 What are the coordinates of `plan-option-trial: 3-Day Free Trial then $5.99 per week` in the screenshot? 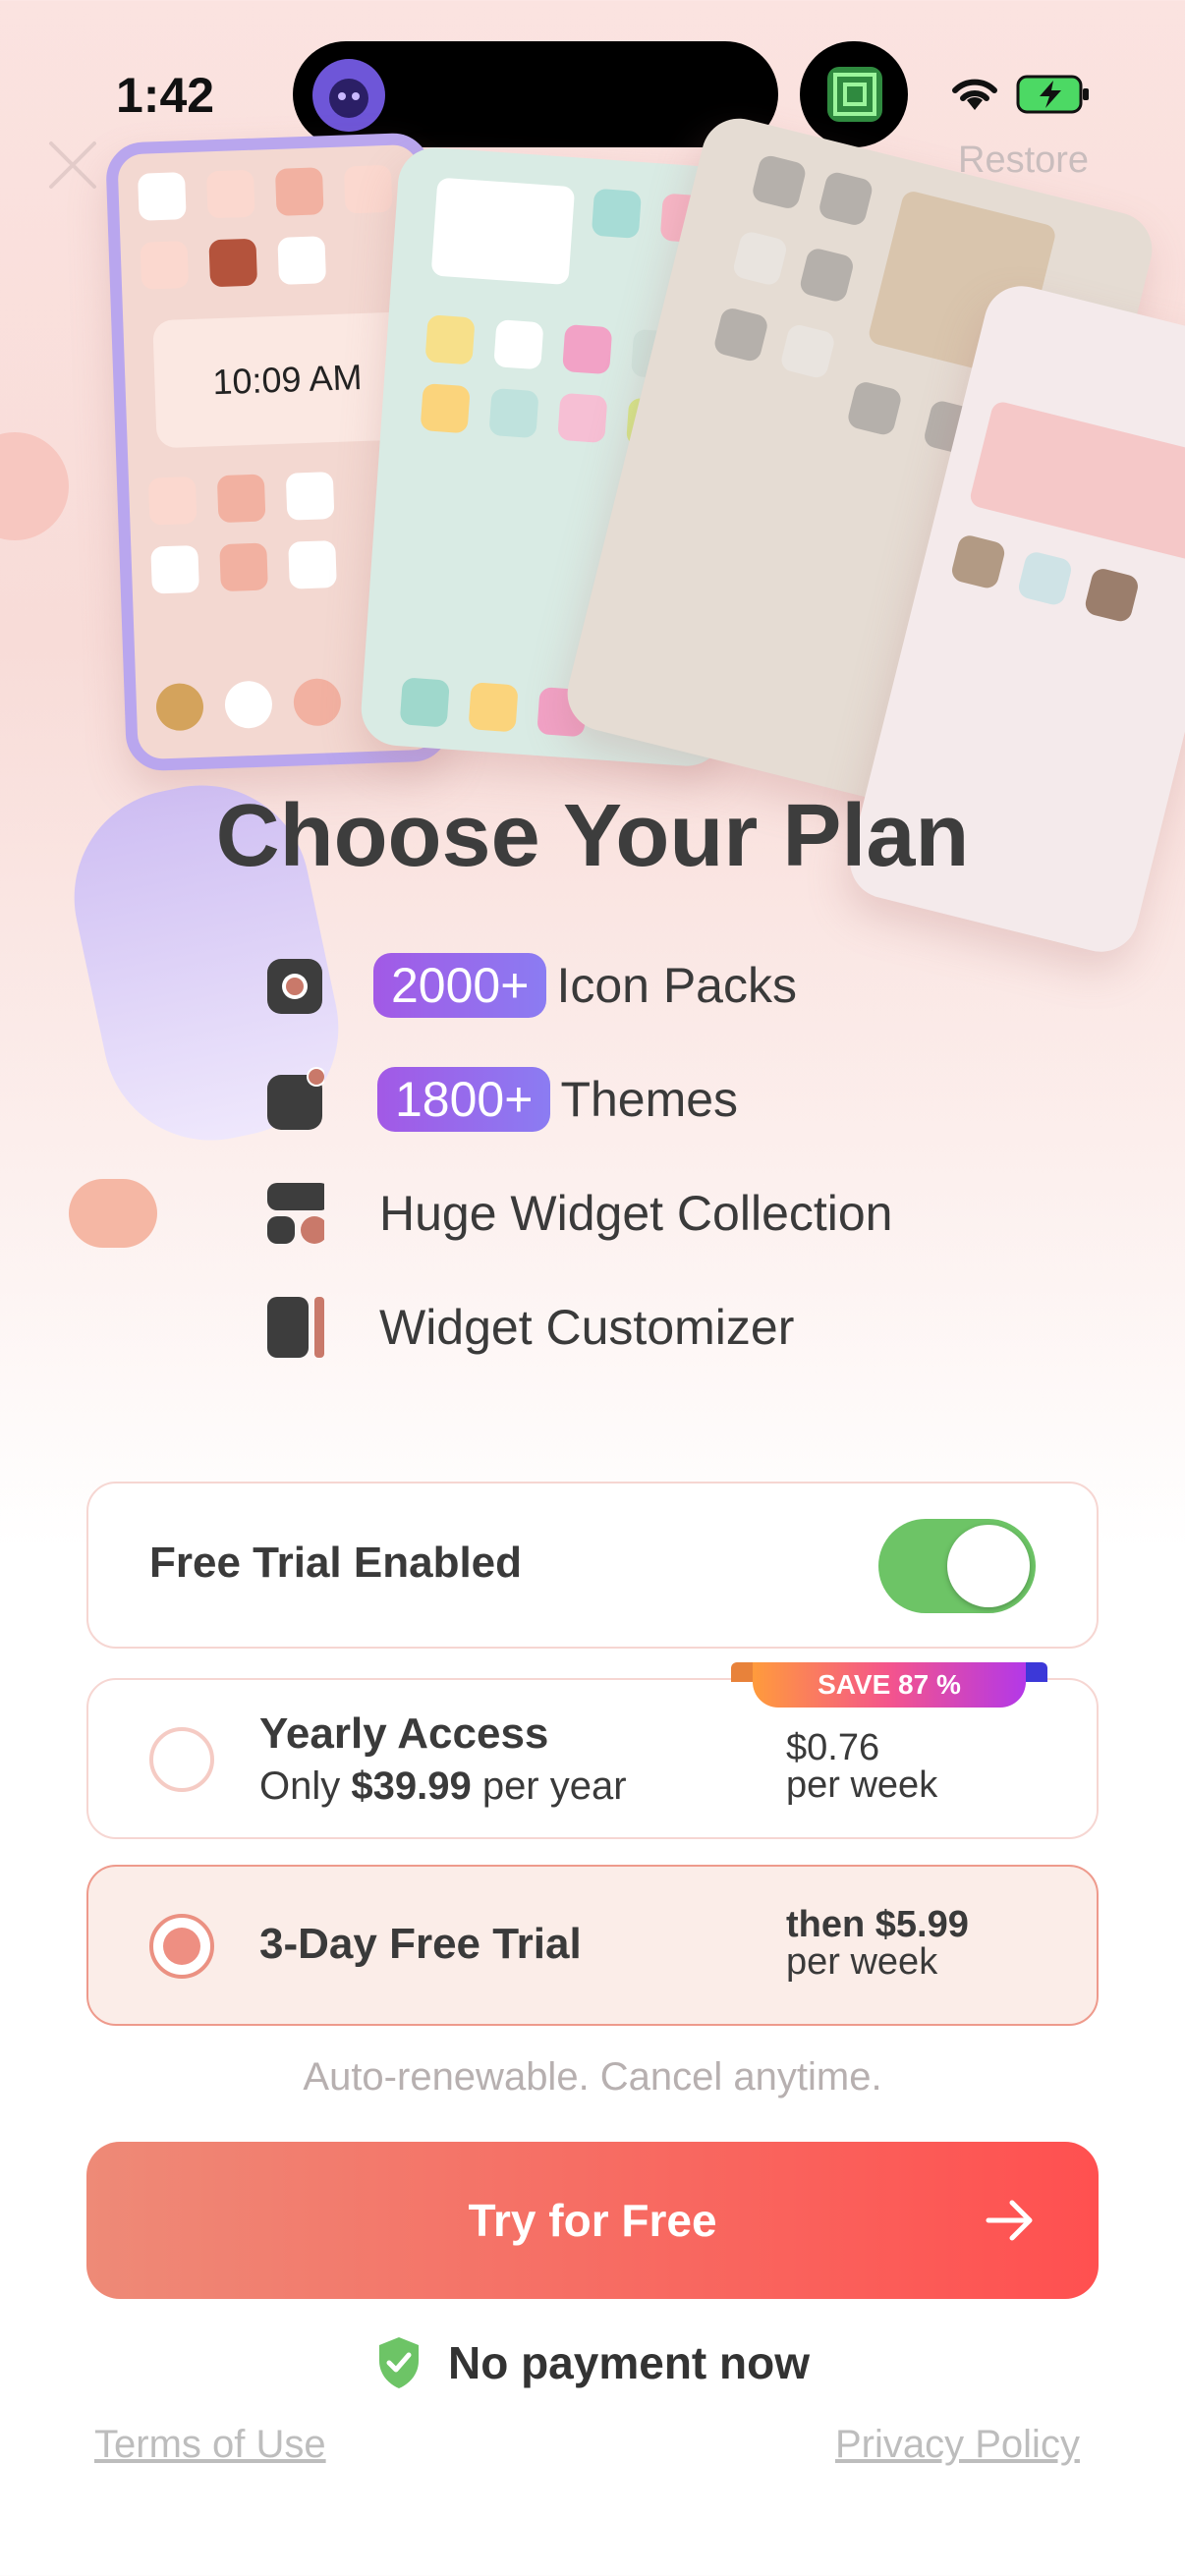 It's located at (592, 1945).